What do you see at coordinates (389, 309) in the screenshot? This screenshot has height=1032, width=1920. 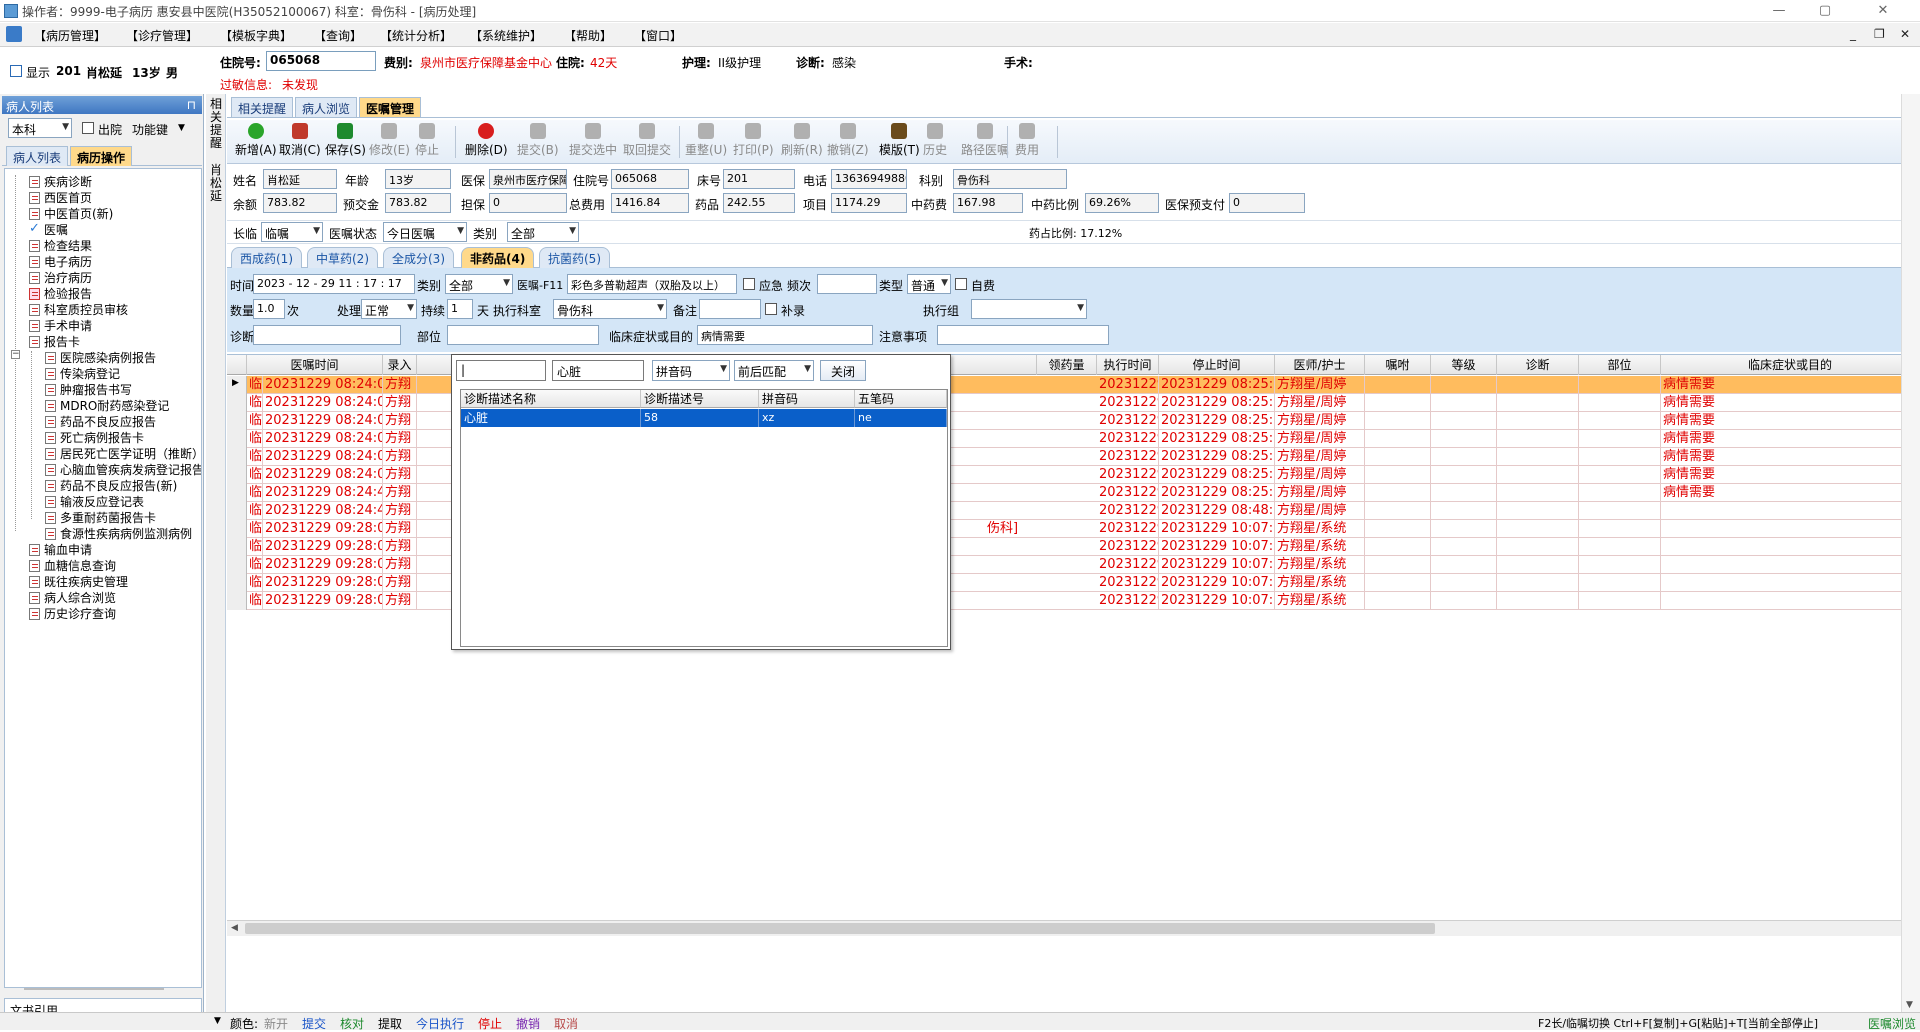 I see `handle-select: 正常 ▼` at bounding box center [389, 309].